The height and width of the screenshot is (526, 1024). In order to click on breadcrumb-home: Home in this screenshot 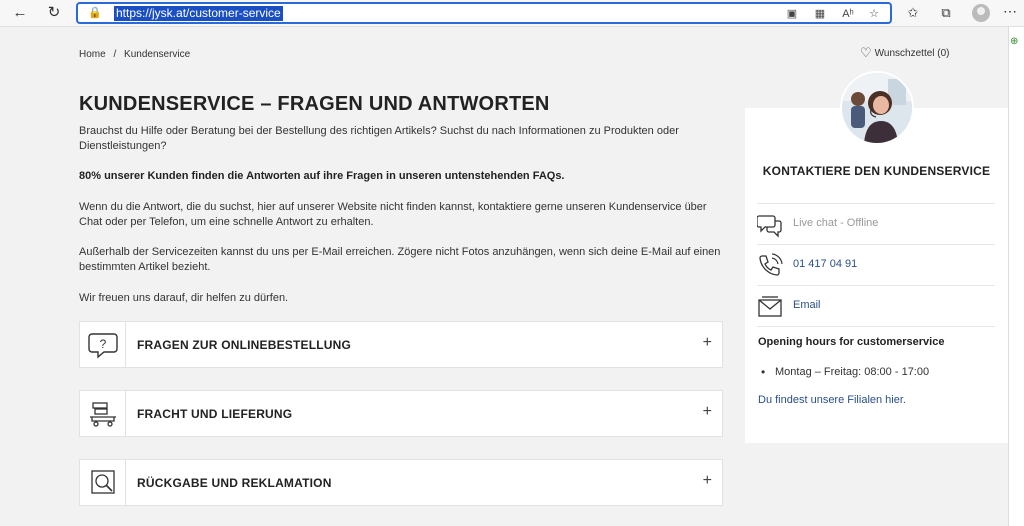, I will do `click(92, 54)`.